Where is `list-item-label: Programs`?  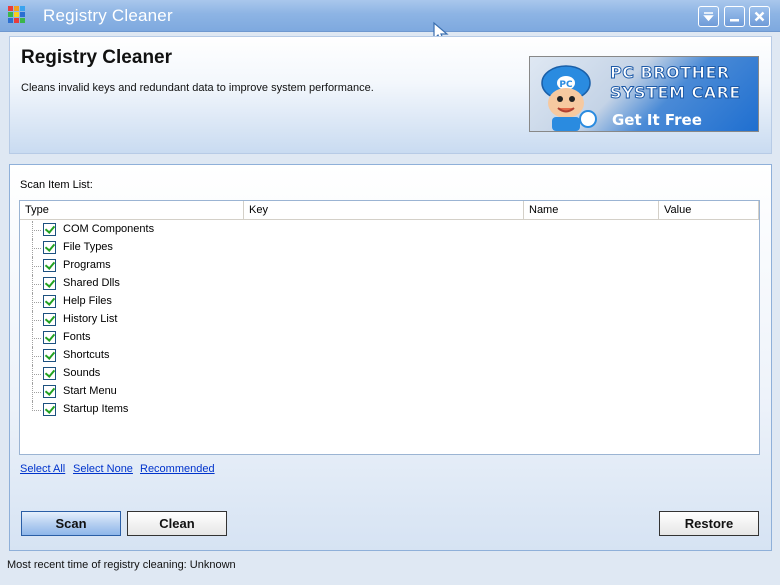 list-item-label: Programs is located at coordinates (87, 265).